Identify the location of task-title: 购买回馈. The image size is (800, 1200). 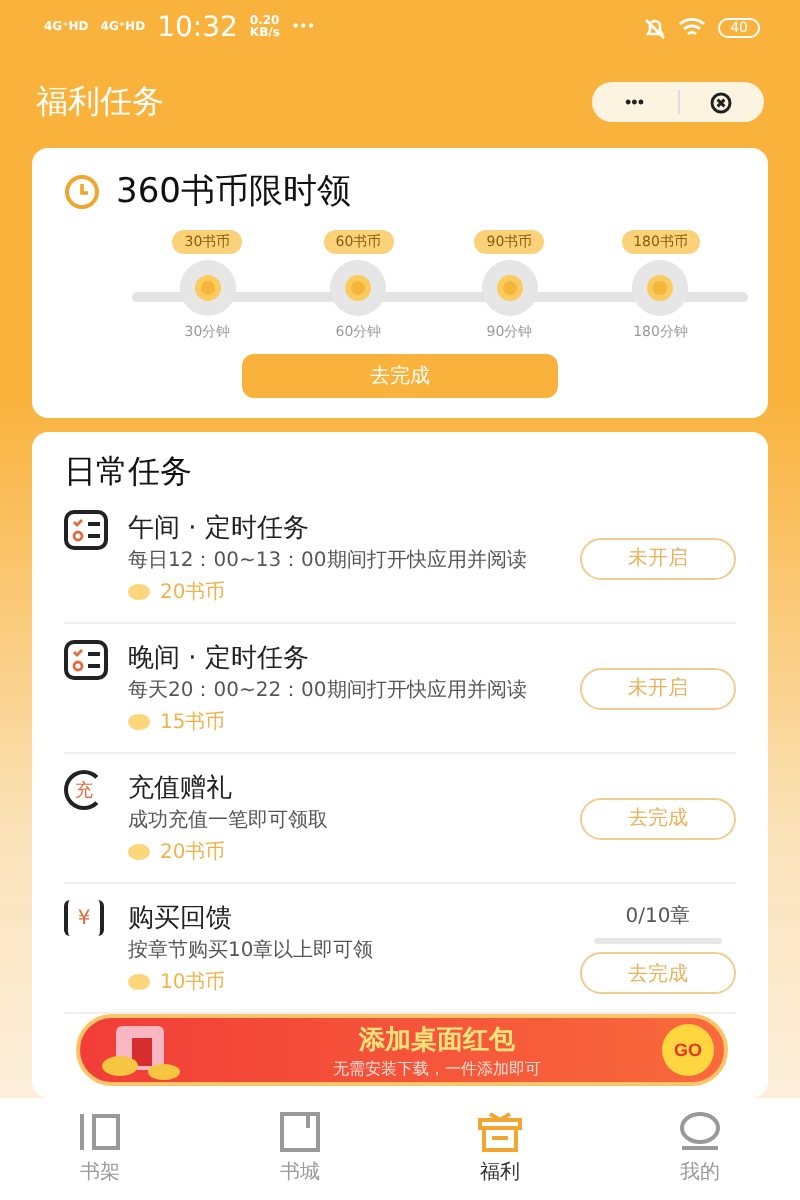
(181, 919).